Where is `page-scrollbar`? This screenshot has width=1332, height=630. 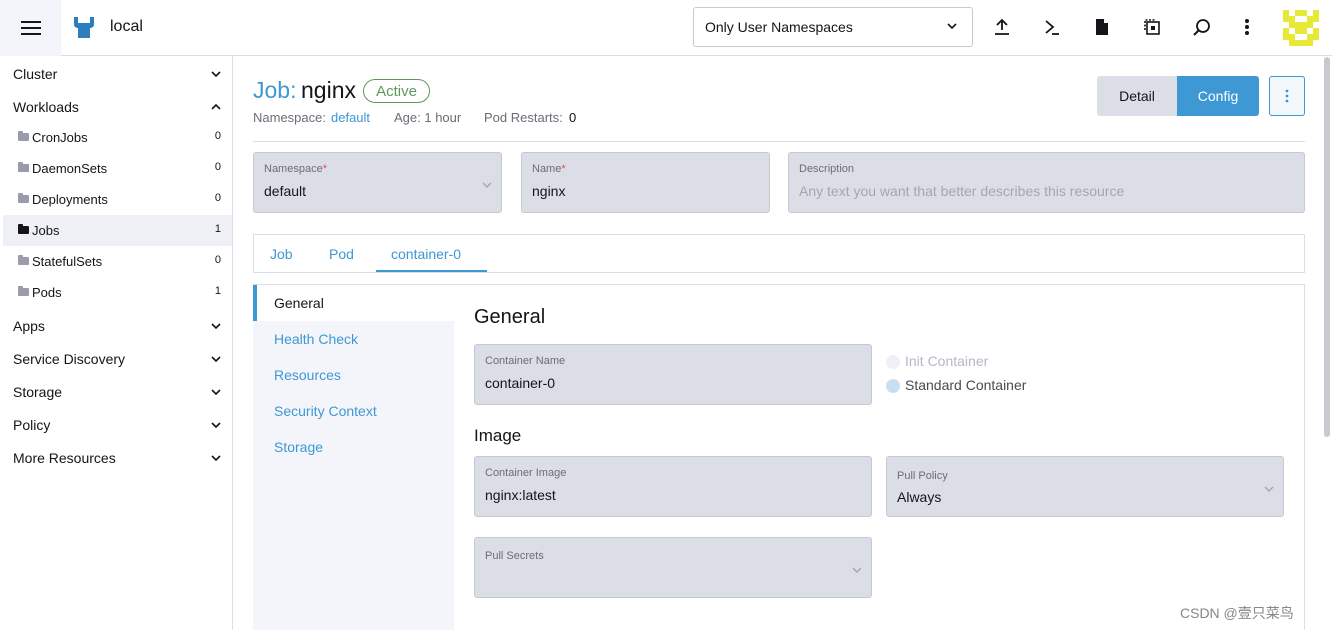 page-scrollbar is located at coordinates (1327, 247).